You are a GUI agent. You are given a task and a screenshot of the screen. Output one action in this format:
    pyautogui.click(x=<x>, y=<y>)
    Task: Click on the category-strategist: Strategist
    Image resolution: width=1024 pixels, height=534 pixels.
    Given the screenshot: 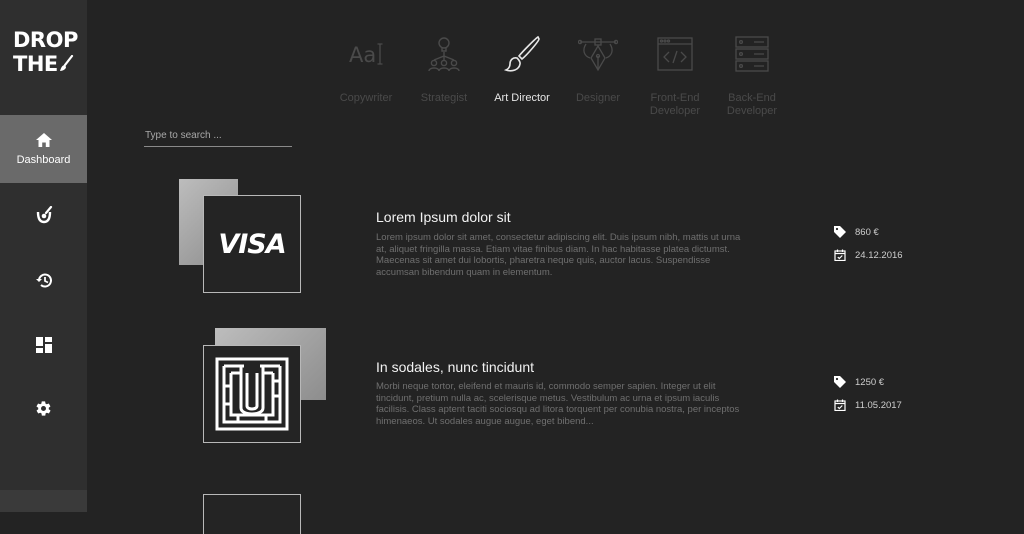 What is the action you would take?
    pyautogui.click(x=444, y=69)
    